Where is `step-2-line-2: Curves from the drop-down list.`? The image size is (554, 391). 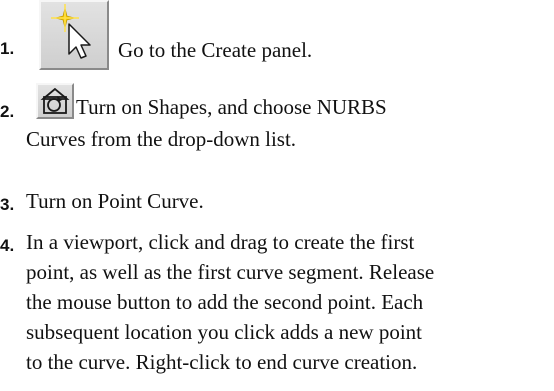 step-2-line-2: Curves from the drop-down list. is located at coordinates (161, 139).